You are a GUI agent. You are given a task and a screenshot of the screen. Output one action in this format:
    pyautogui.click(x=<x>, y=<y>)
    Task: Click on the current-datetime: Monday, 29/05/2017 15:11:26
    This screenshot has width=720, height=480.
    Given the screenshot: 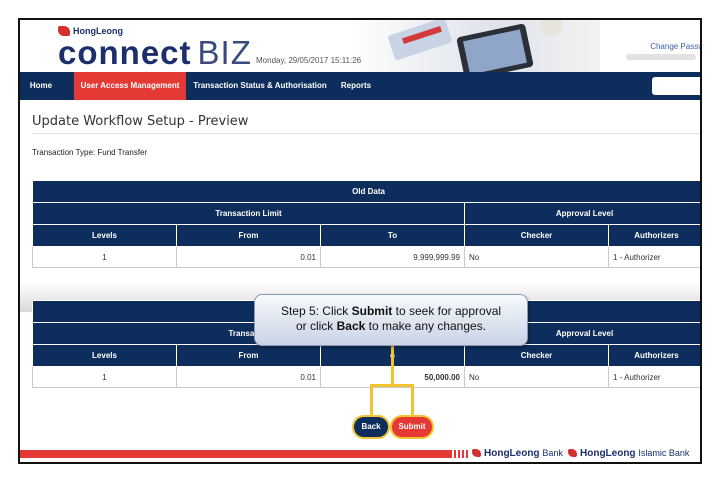 What is the action you would take?
    pyautogui.click(x=309, y=60)
    